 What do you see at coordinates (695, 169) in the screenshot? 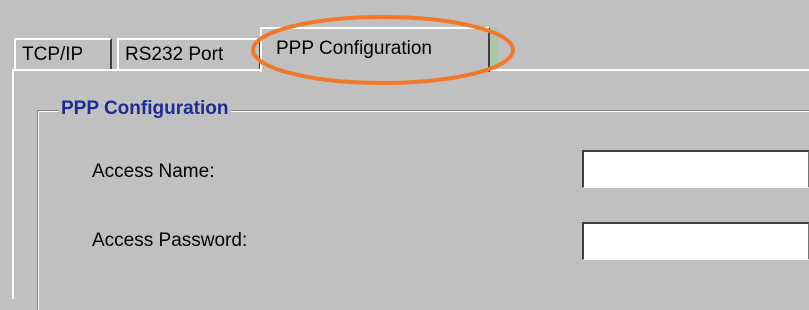
I see `access-name-input` at bounding box center [695, 169].